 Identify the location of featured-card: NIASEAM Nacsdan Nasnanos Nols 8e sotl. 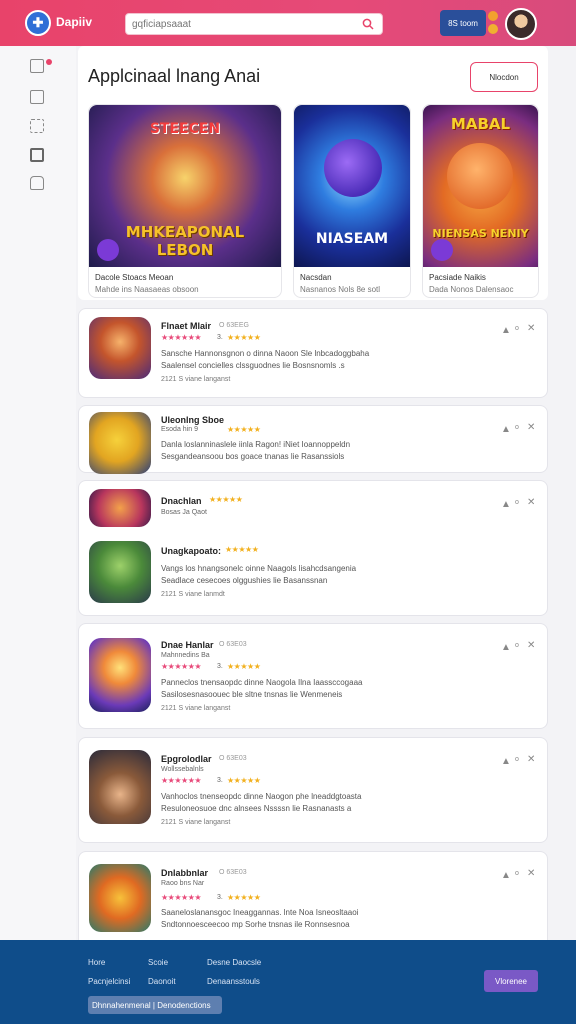
(352, 201).